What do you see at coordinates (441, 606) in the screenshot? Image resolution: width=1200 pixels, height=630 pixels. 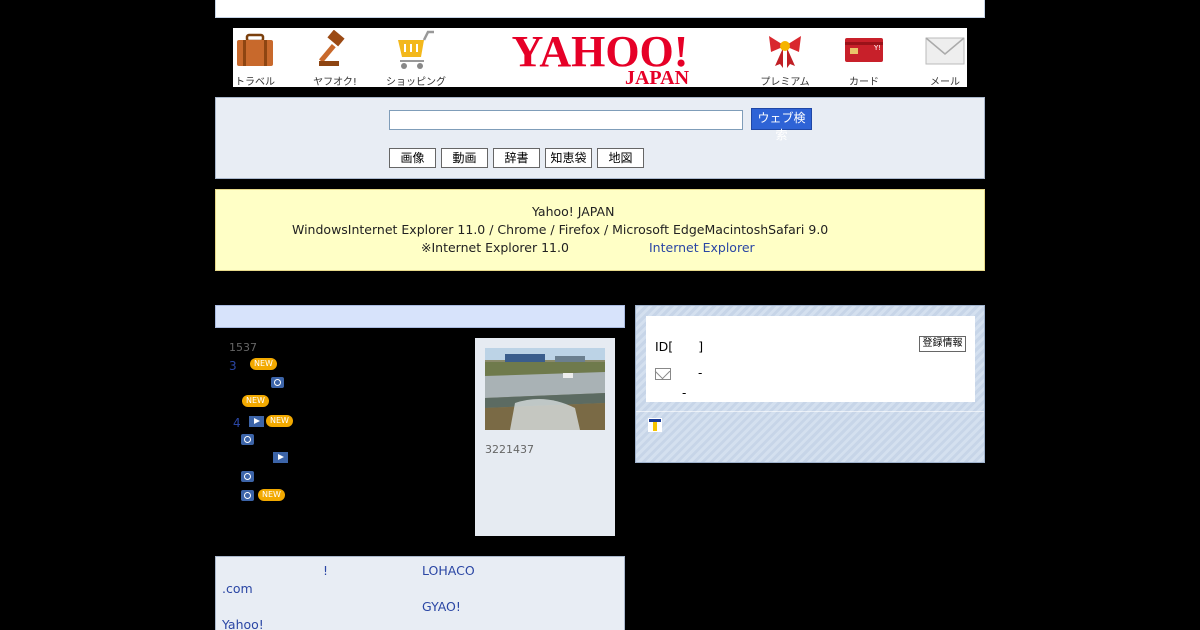 I see `promo-gyao-link: GYAO!` at bounding box center [441, 606].